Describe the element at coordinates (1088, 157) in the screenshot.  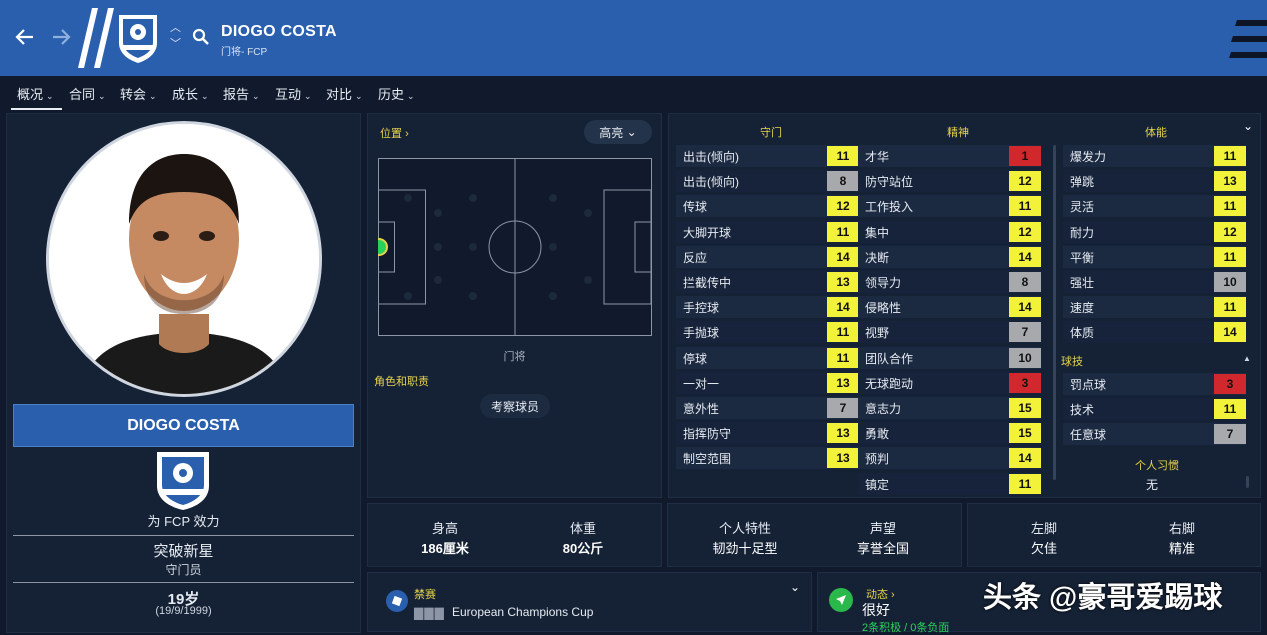
I see `attribute-name: 爆发力` at that location.